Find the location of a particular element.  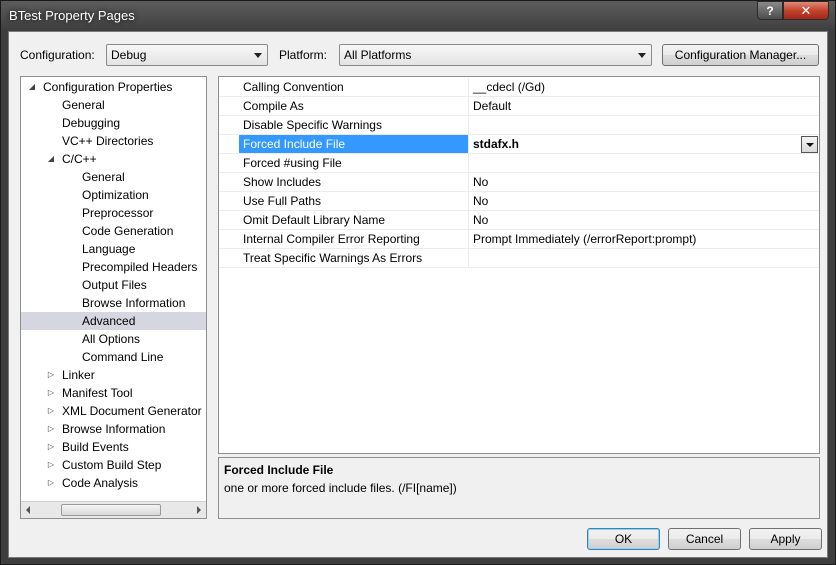

tree-item-label: Code Analysis is located at coordinates (100, 483).